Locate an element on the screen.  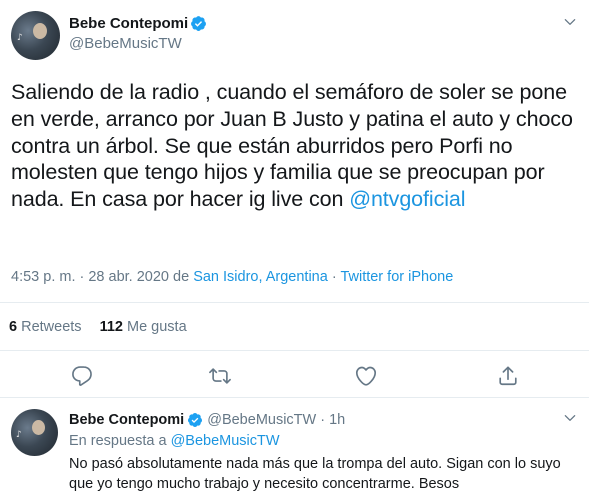
like-icon is located at coordinates (366, 376).